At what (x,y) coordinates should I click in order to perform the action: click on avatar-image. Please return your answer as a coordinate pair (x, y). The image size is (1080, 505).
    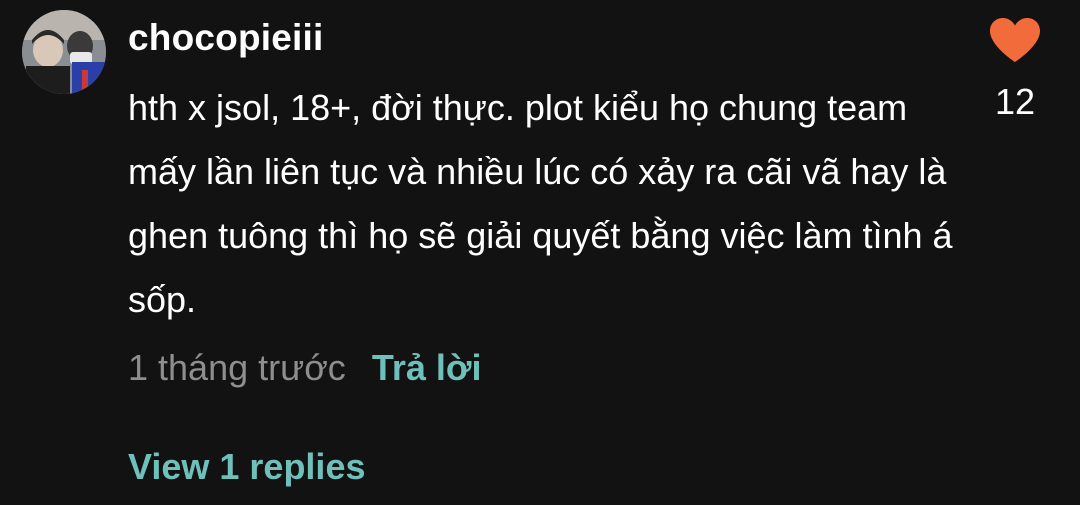
    Looking at the image, I should click on (64, 52).